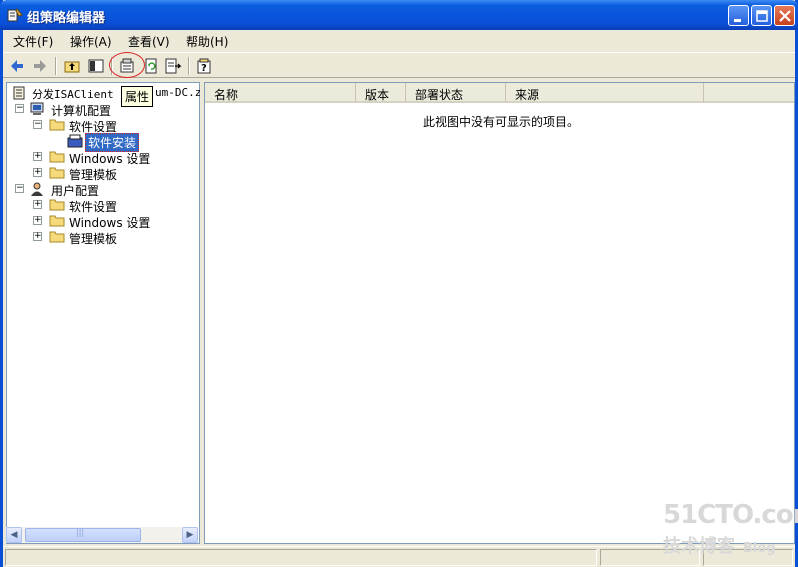  Describe the element at coordinates (113, 221) in the screenshot. I see `tree-item-user-windows-settings: + Windows 设置` at that location.